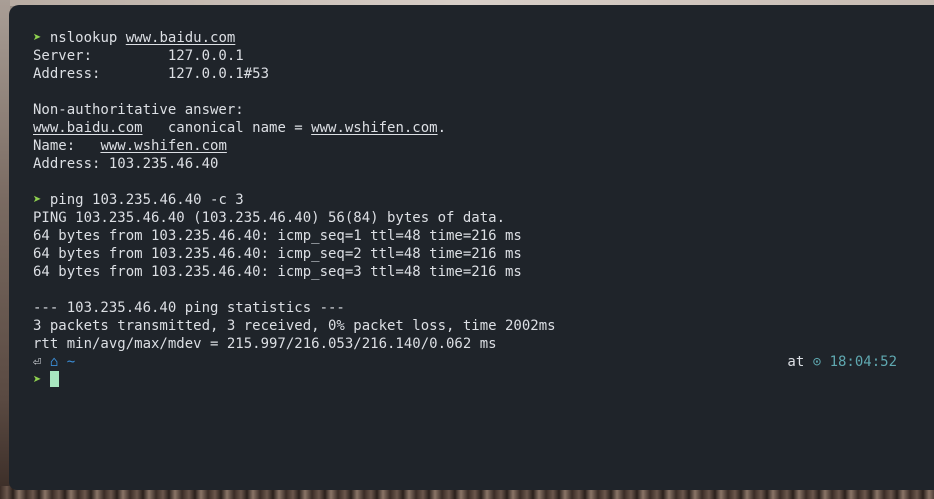  What do you see at coordinates (54, 362) in the screenshot?
I see `home-icon: ⌂` at bounding box center [54, 362].